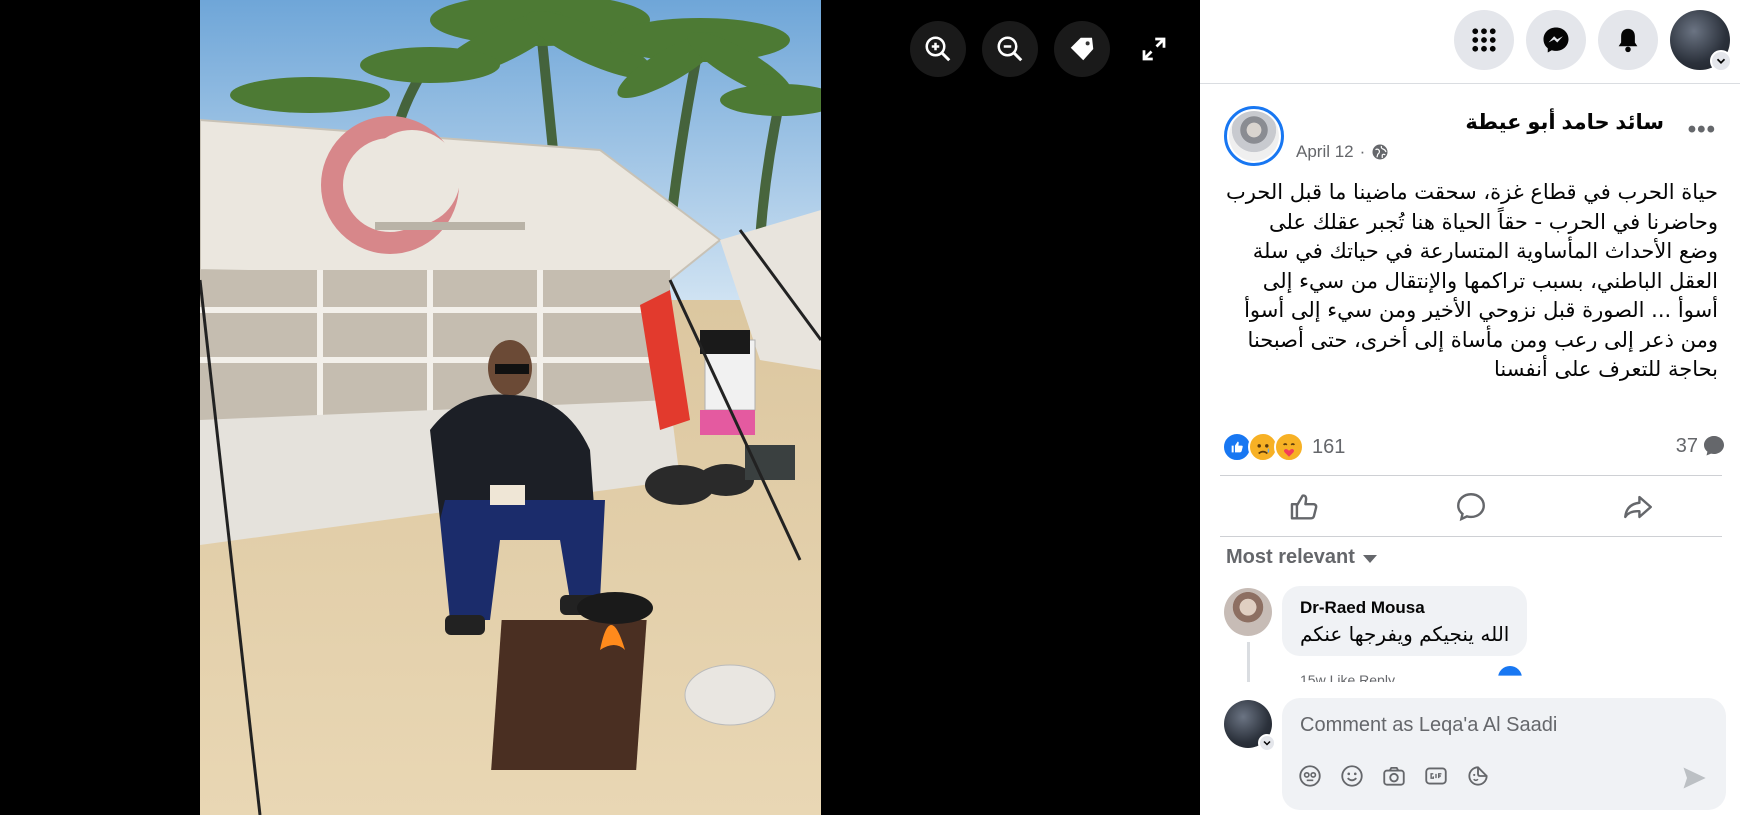  I want to click on thumbs-up-icon, so click(1304, 507).